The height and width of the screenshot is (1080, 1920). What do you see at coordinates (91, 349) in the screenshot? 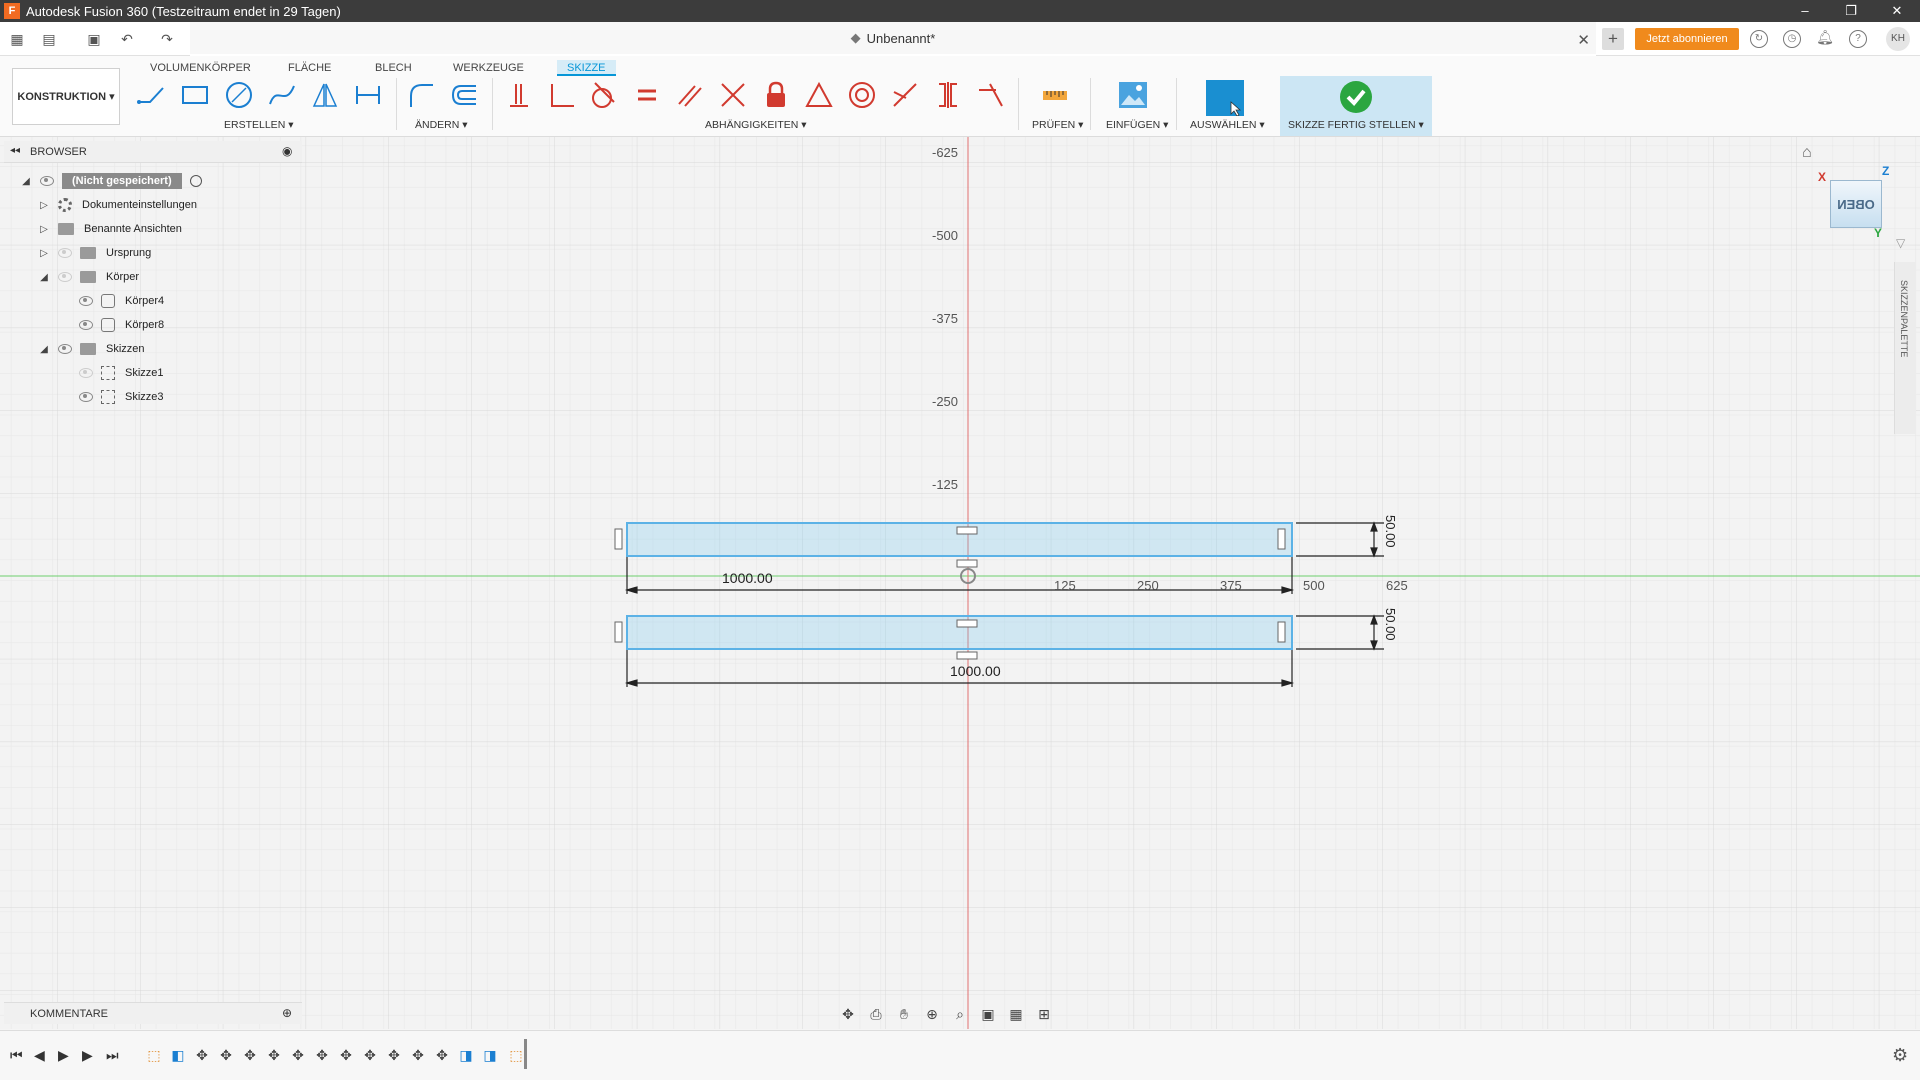
I see `tree-item-sketches: ◢ Skizzen` at bounding box center [91, 349].